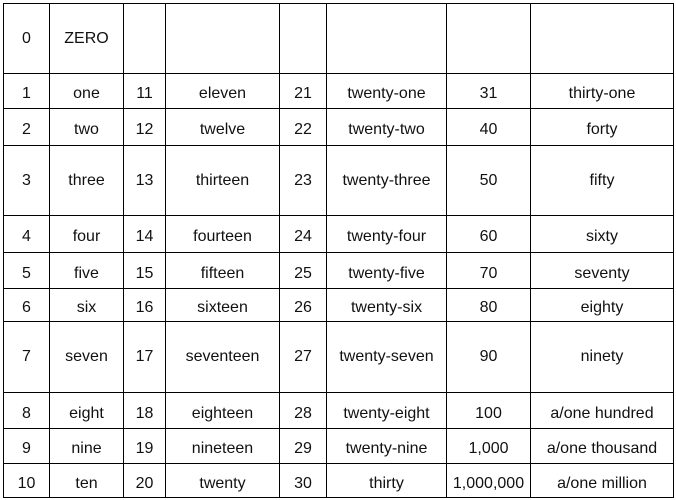  I want to click on number-cell: 12, so click(144, 127).